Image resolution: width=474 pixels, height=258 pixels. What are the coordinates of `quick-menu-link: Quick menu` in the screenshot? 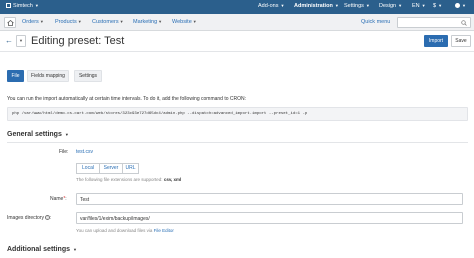 It's located at (375, 22).